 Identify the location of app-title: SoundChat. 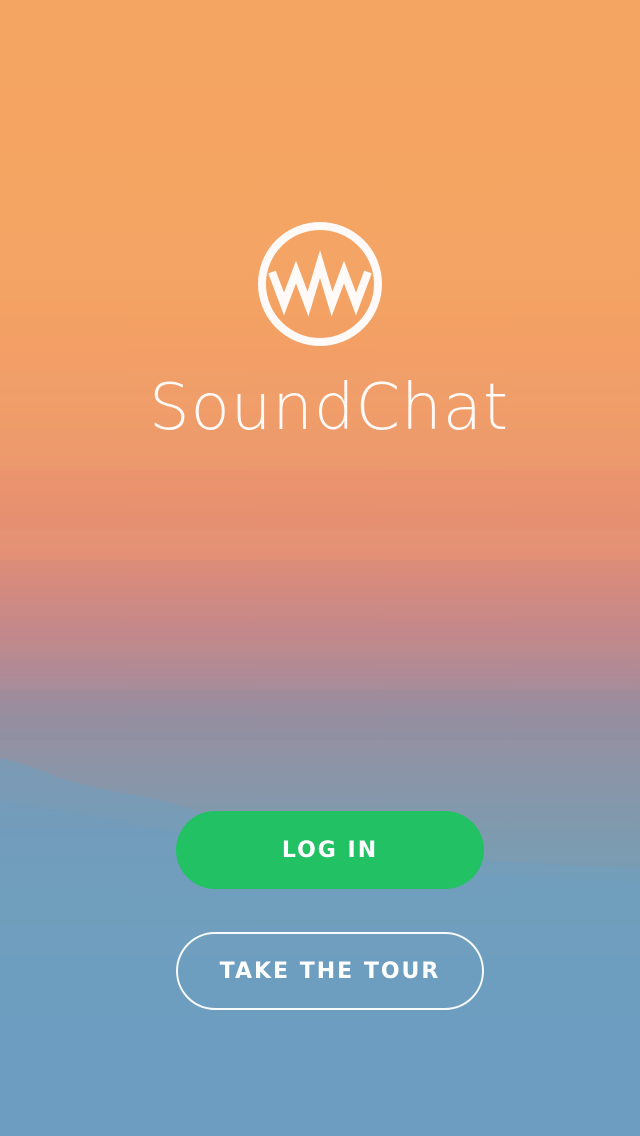
(329, 408).